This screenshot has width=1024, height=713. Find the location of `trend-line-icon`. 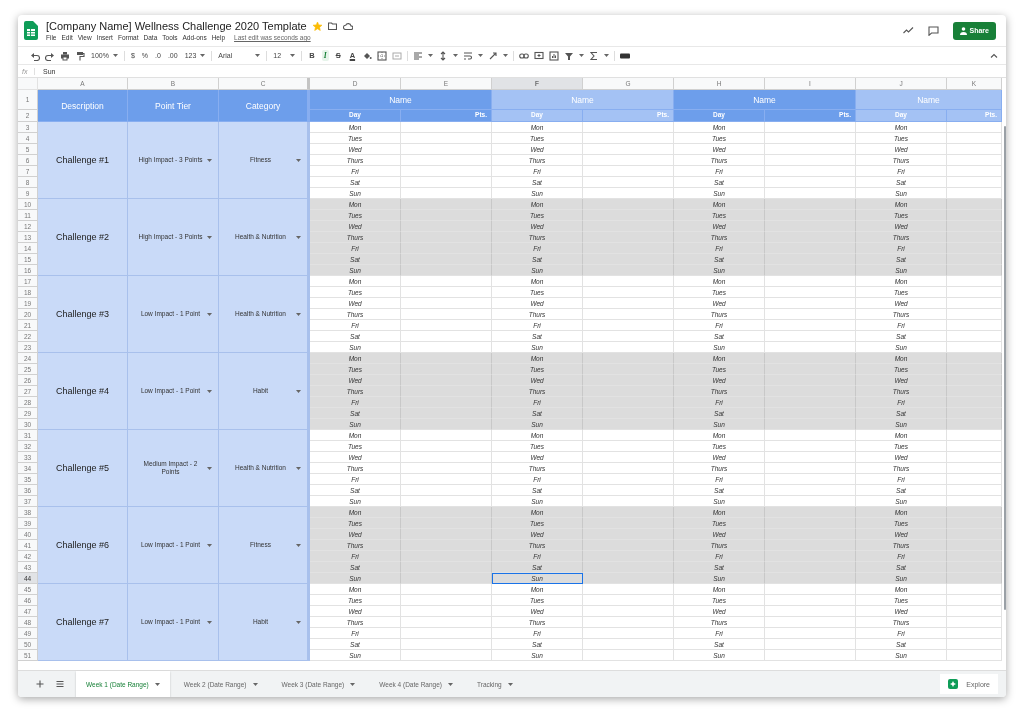

trend-line-icon is located at coordinates (908, 30).